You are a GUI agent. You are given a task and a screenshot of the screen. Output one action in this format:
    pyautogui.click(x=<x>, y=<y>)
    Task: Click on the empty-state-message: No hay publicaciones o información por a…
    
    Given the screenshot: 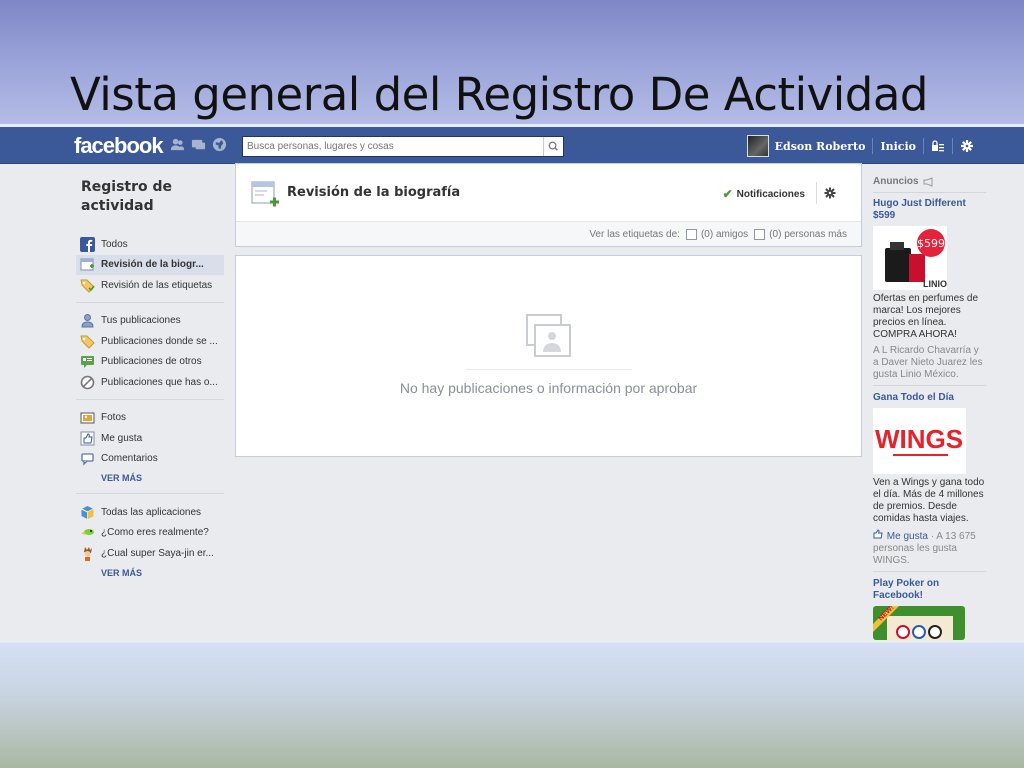 What is the action you would take?
    pyautogui.click(x=548, y=388)
    